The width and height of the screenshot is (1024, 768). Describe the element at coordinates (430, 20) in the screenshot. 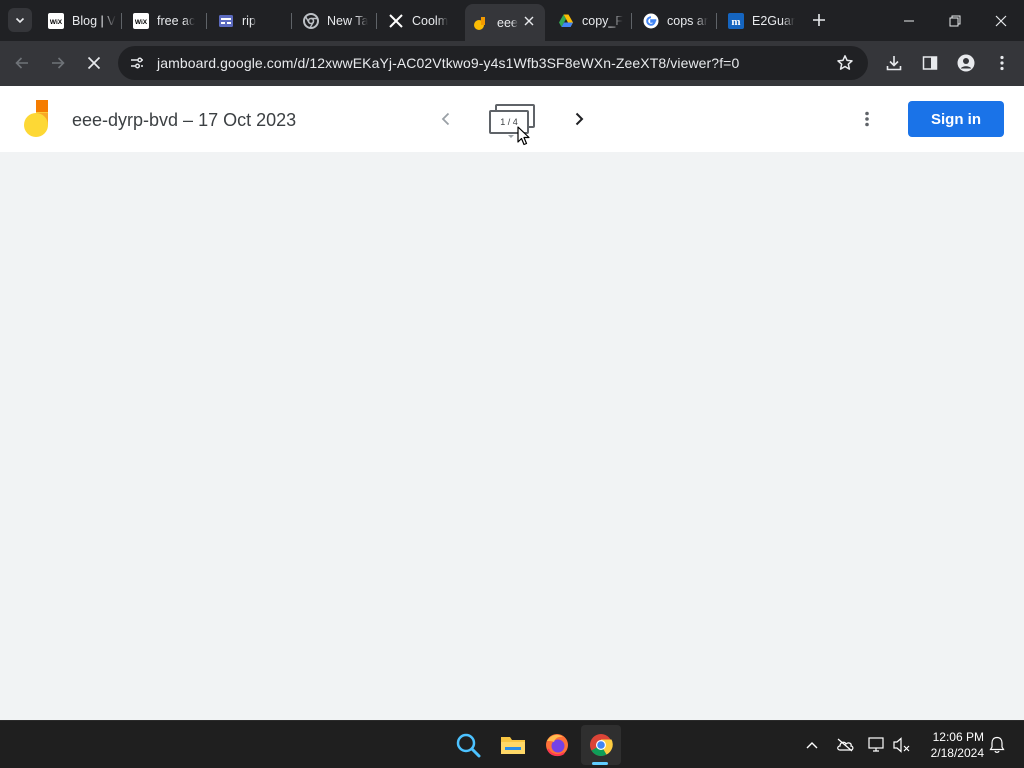

I see `tab-title: Coolm` at that location.